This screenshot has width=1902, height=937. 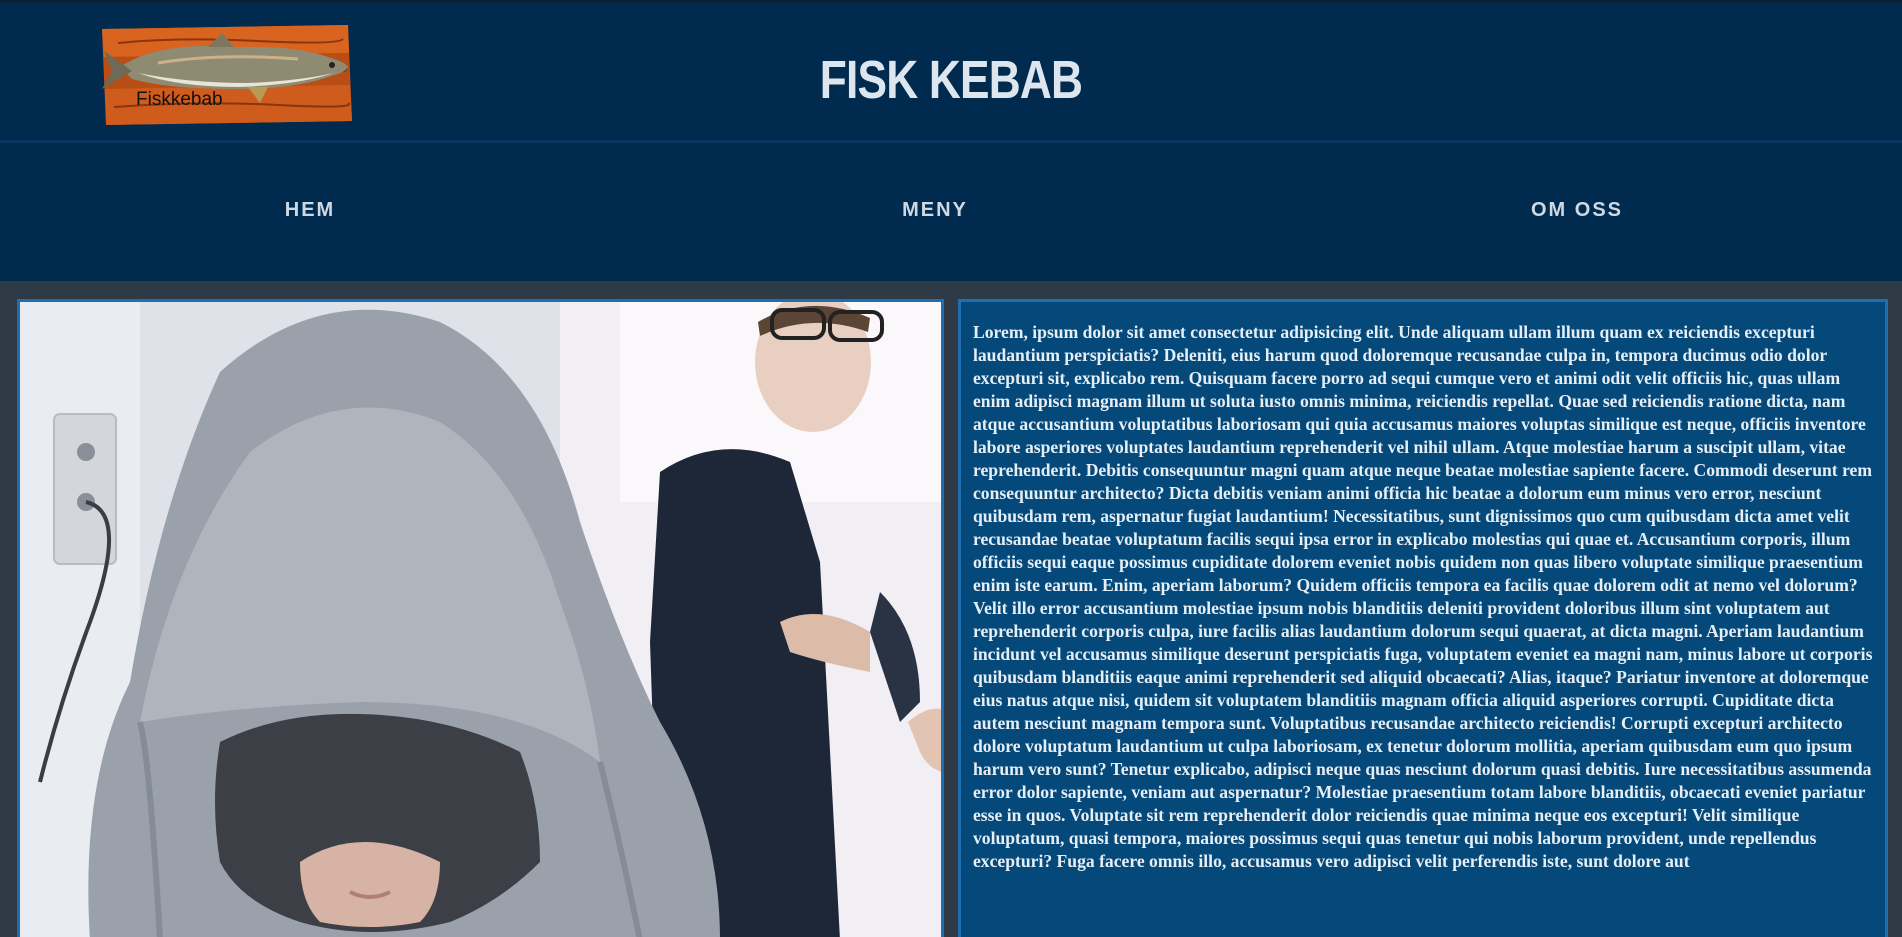 What do you see at coordinates (951, 80) in the screenshot?
I see `site-title: FISK KEBAB` at bounding box center [951, 80].